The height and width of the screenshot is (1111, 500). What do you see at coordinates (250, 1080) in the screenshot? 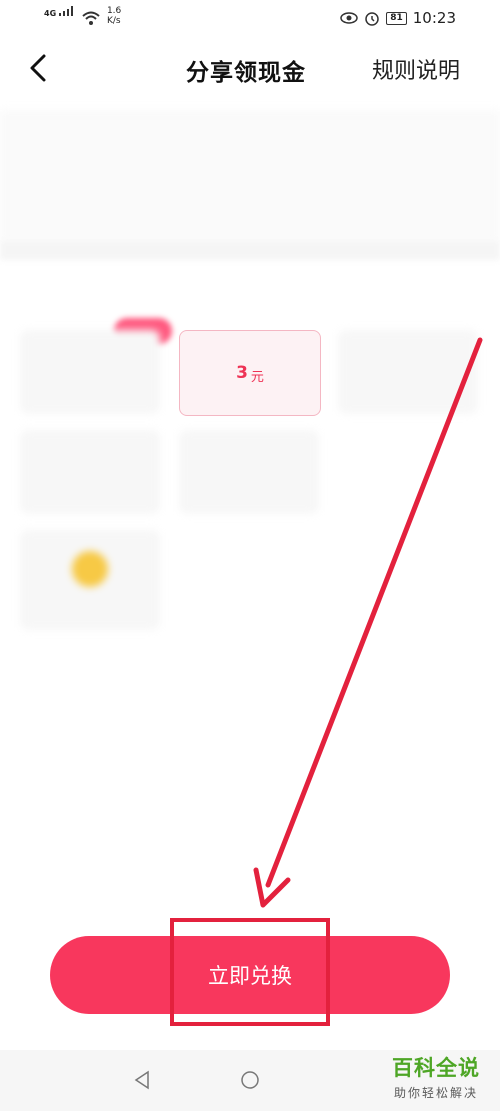
I see `nav-home-icon` at bounding box center [250, 1080].